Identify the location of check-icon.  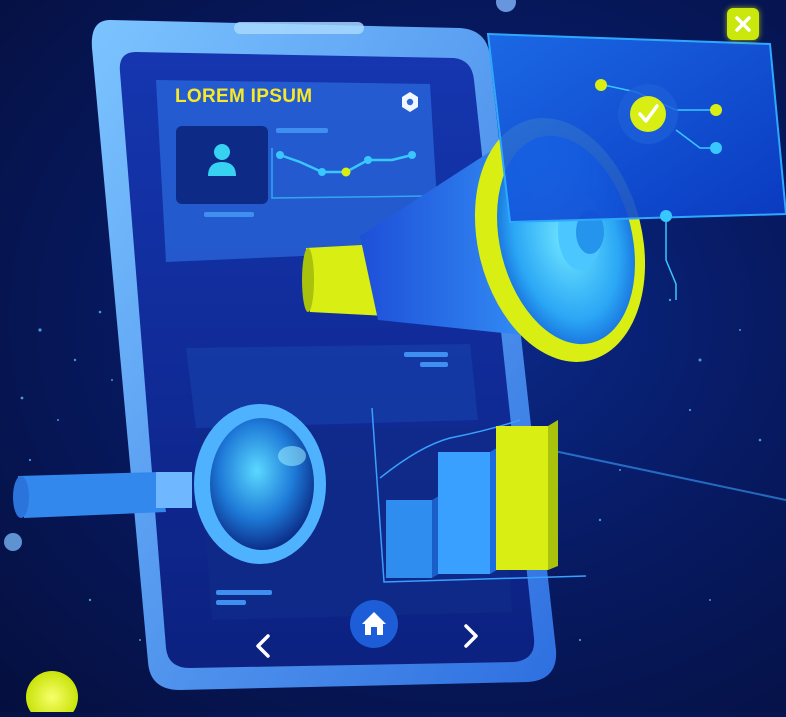
(648, 114).